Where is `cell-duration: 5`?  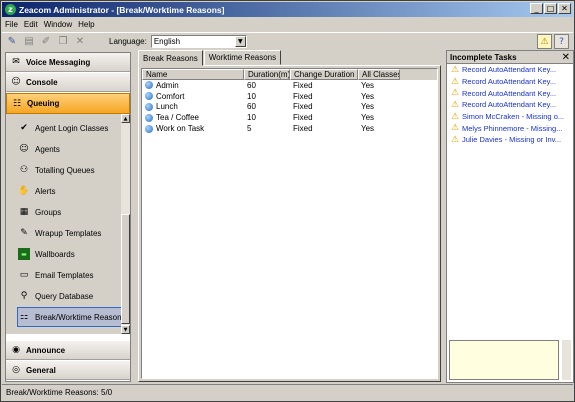 cell-duration: 5 is located at coordinates (249, 129).